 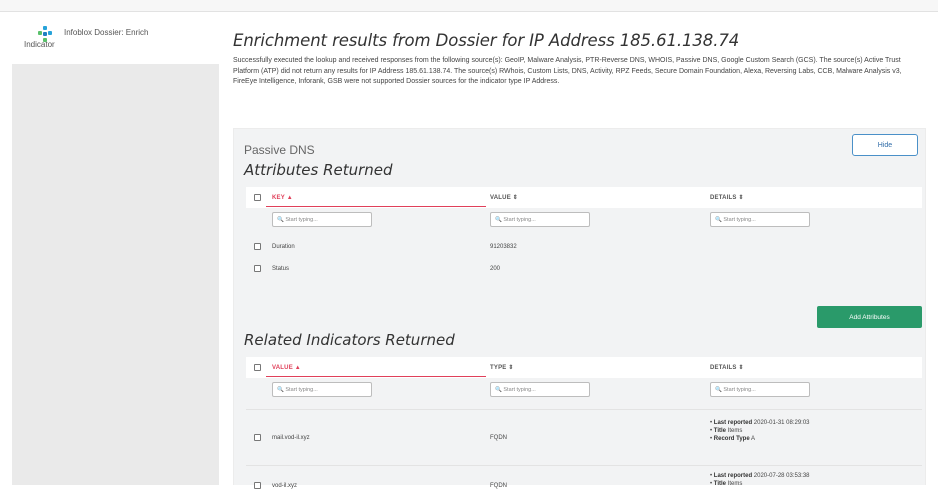 I want to click on detail-item: Record Type A, so click(x=760, y=439).